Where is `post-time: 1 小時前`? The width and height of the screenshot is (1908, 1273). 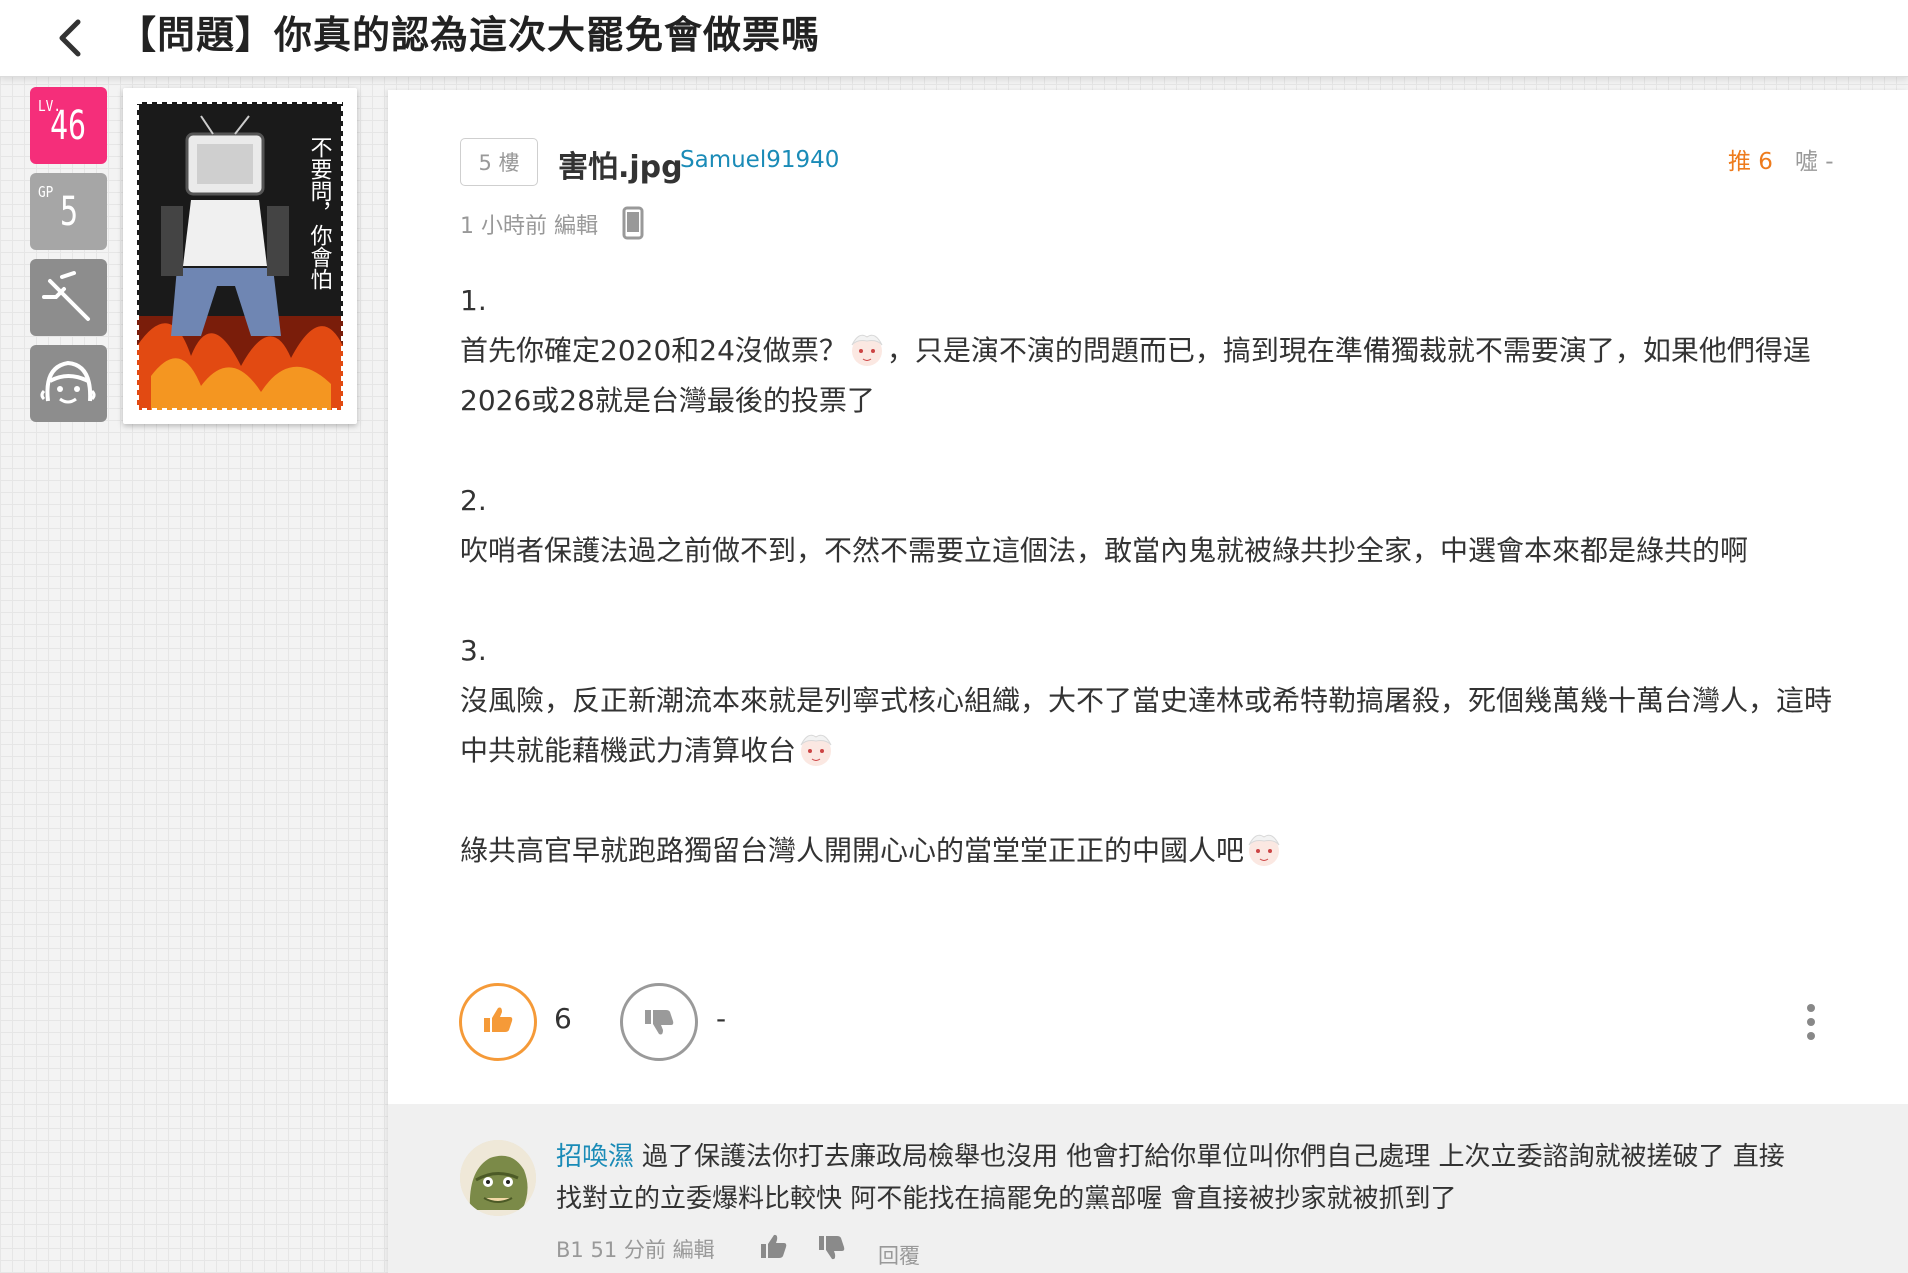
post-time: 1 小時前 is located at coordinates (503, 226).